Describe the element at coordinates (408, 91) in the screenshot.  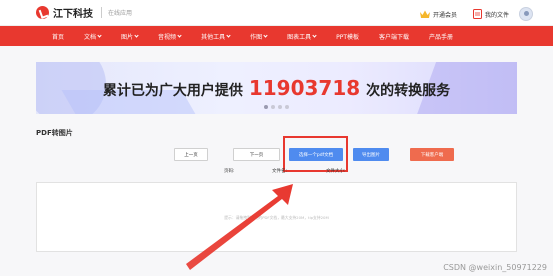
I see `banner-text-after: 次的转换服务` at that location.